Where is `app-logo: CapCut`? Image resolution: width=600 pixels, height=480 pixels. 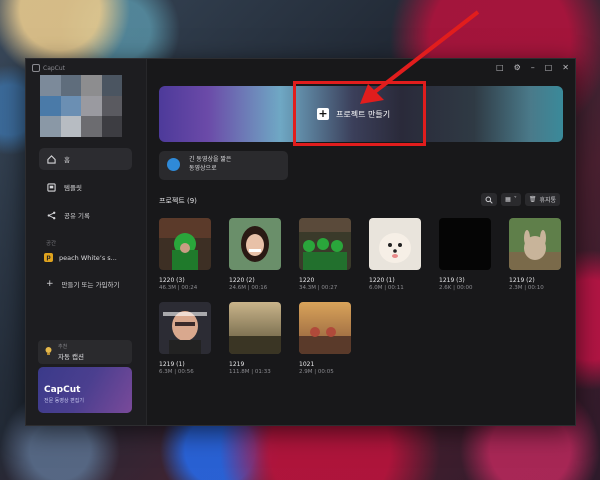 app-logo: CapCut is located at coordinates (48, 68).